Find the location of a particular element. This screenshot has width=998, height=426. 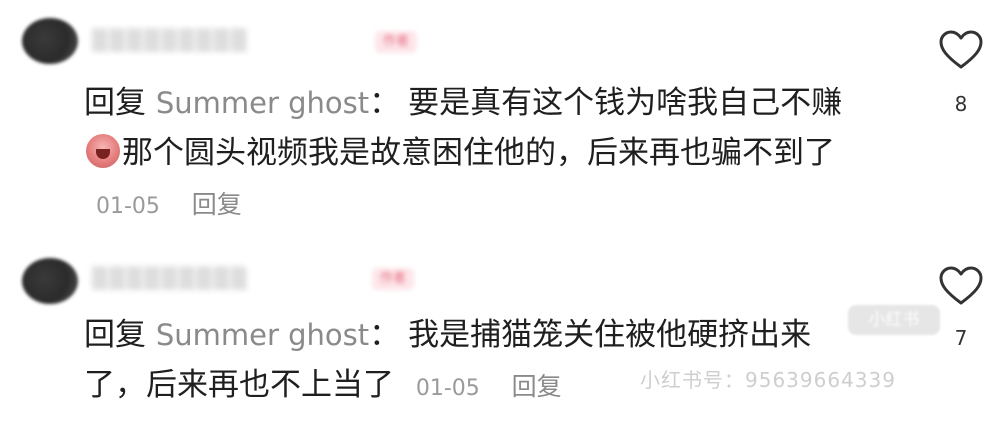

comment-text: 要是真有这个钱为啥我自己不赚 is located at coordinates (625, 103).